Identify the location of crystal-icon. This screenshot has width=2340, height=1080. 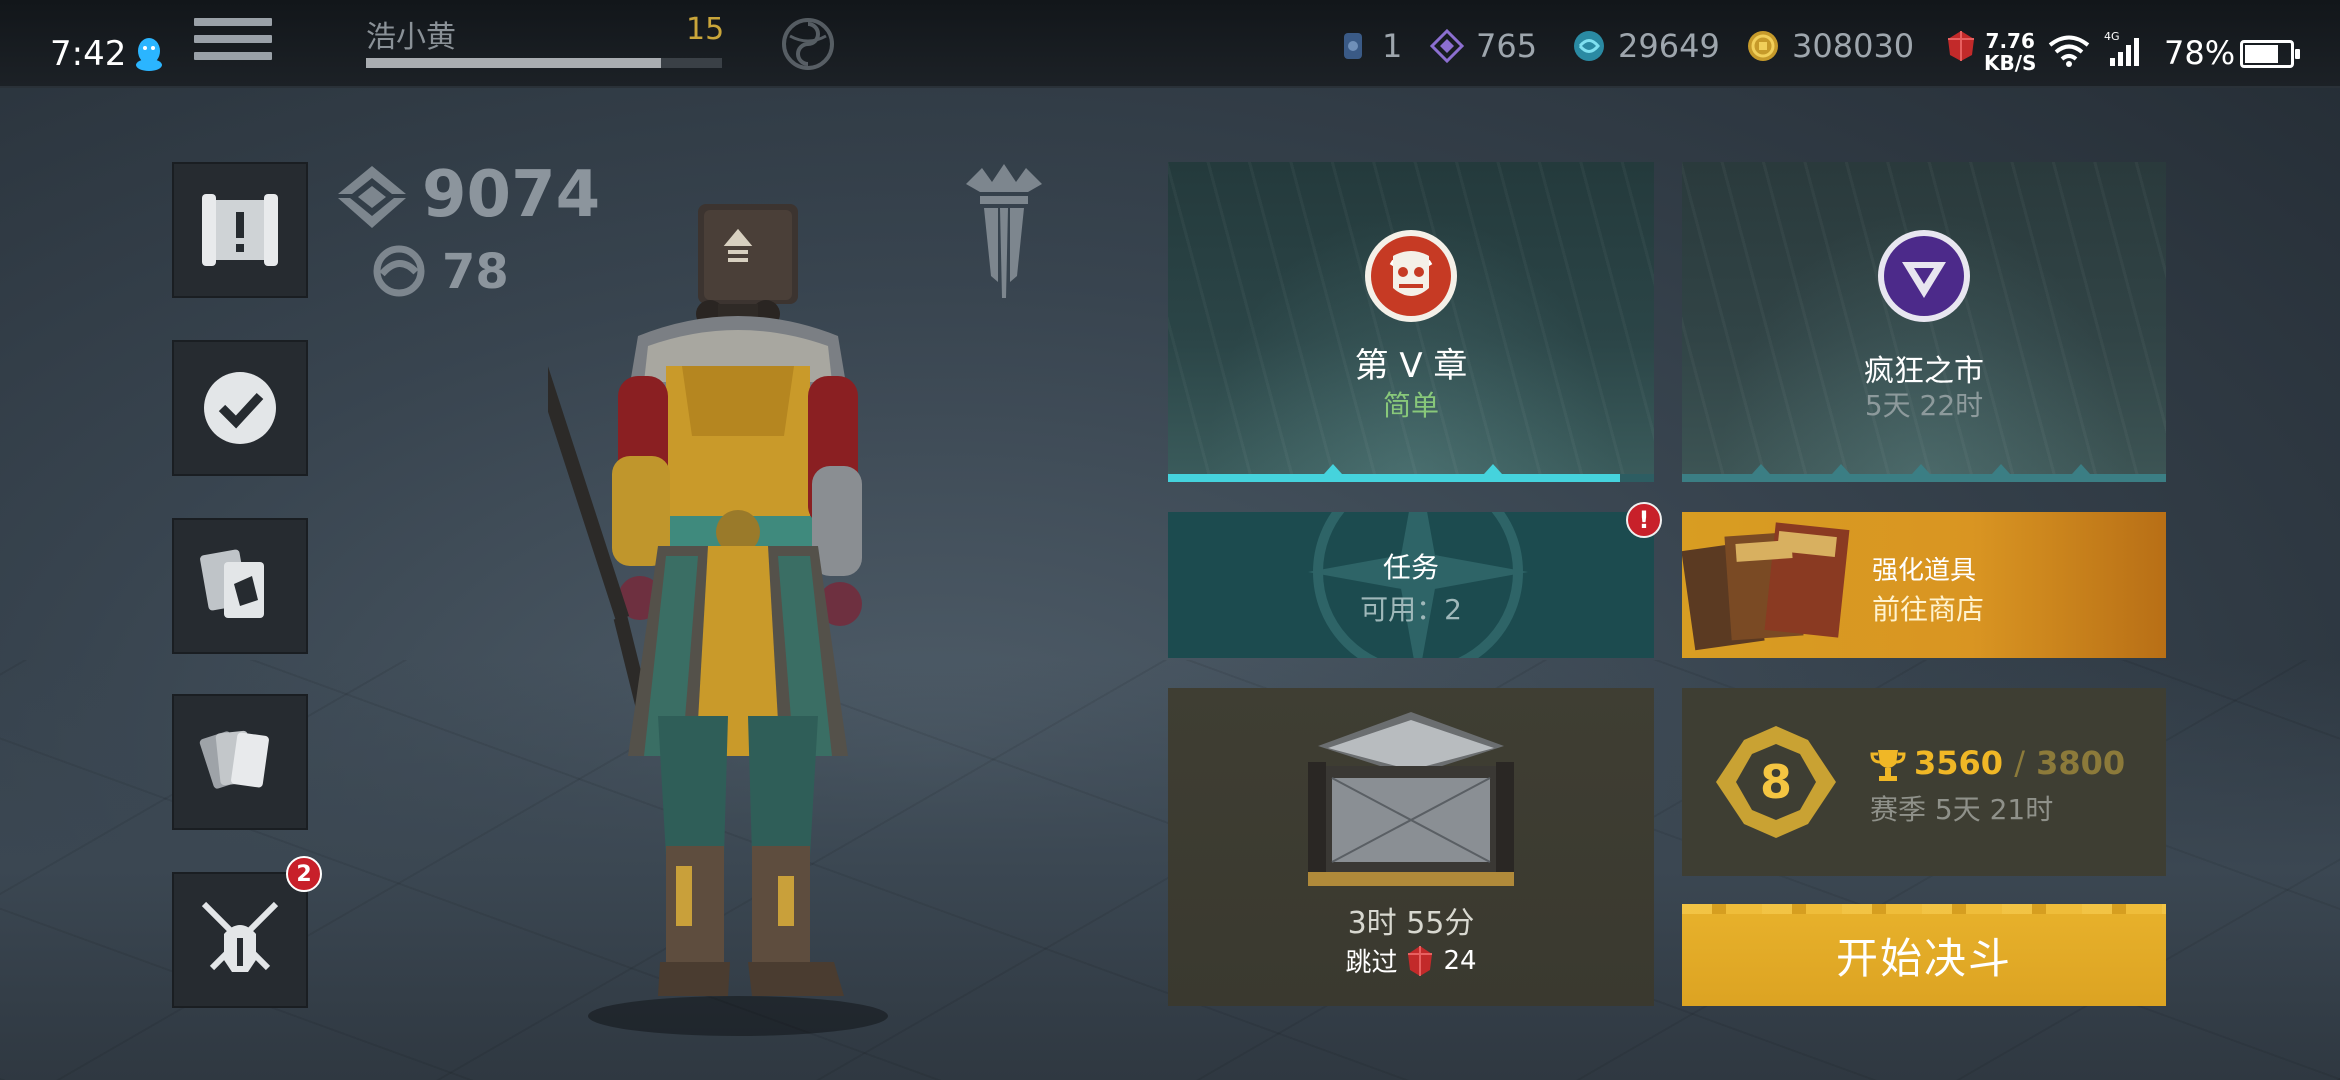
(1447, 46).